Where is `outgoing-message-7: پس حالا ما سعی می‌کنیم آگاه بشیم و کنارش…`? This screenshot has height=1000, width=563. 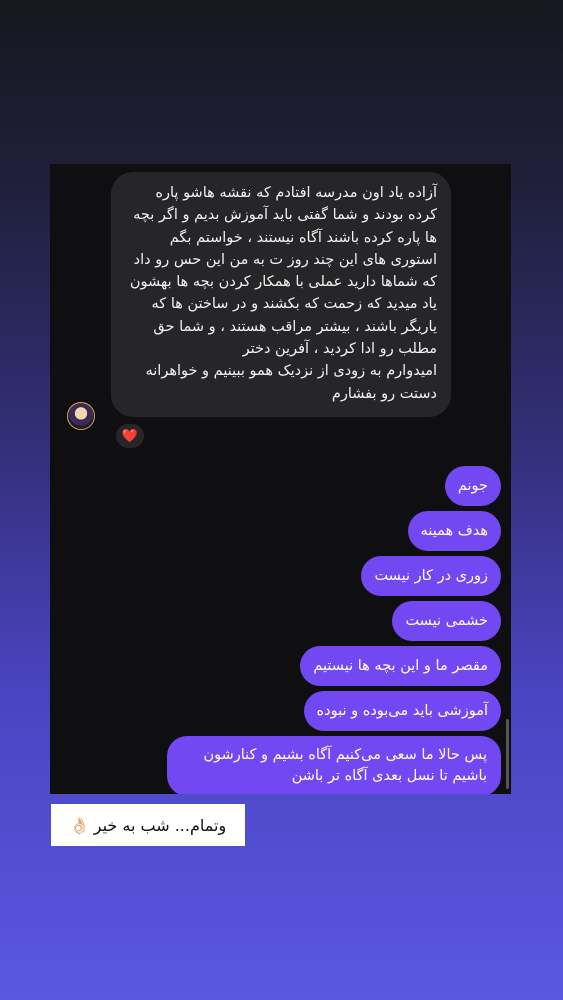
outgoing-message-7: پس حالا ما سعی می‌کنیم آگاه بشیم و کنارش… is located at coordinates (334, 765).